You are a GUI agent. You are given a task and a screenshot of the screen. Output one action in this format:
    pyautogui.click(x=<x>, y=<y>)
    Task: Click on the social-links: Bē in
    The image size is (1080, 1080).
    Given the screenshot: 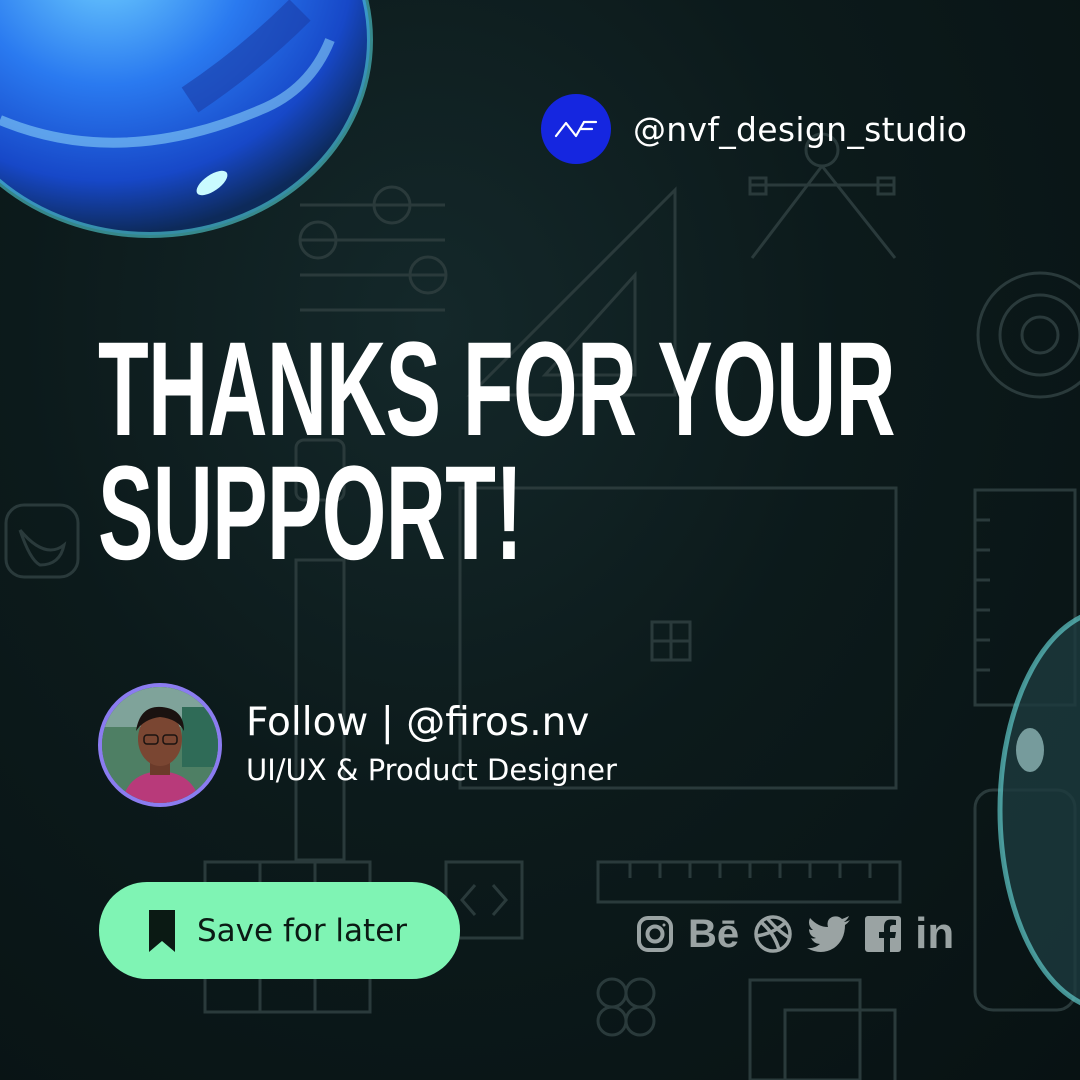 What is the action you would take?
    pyautogui.click(x=795, y=933)
    